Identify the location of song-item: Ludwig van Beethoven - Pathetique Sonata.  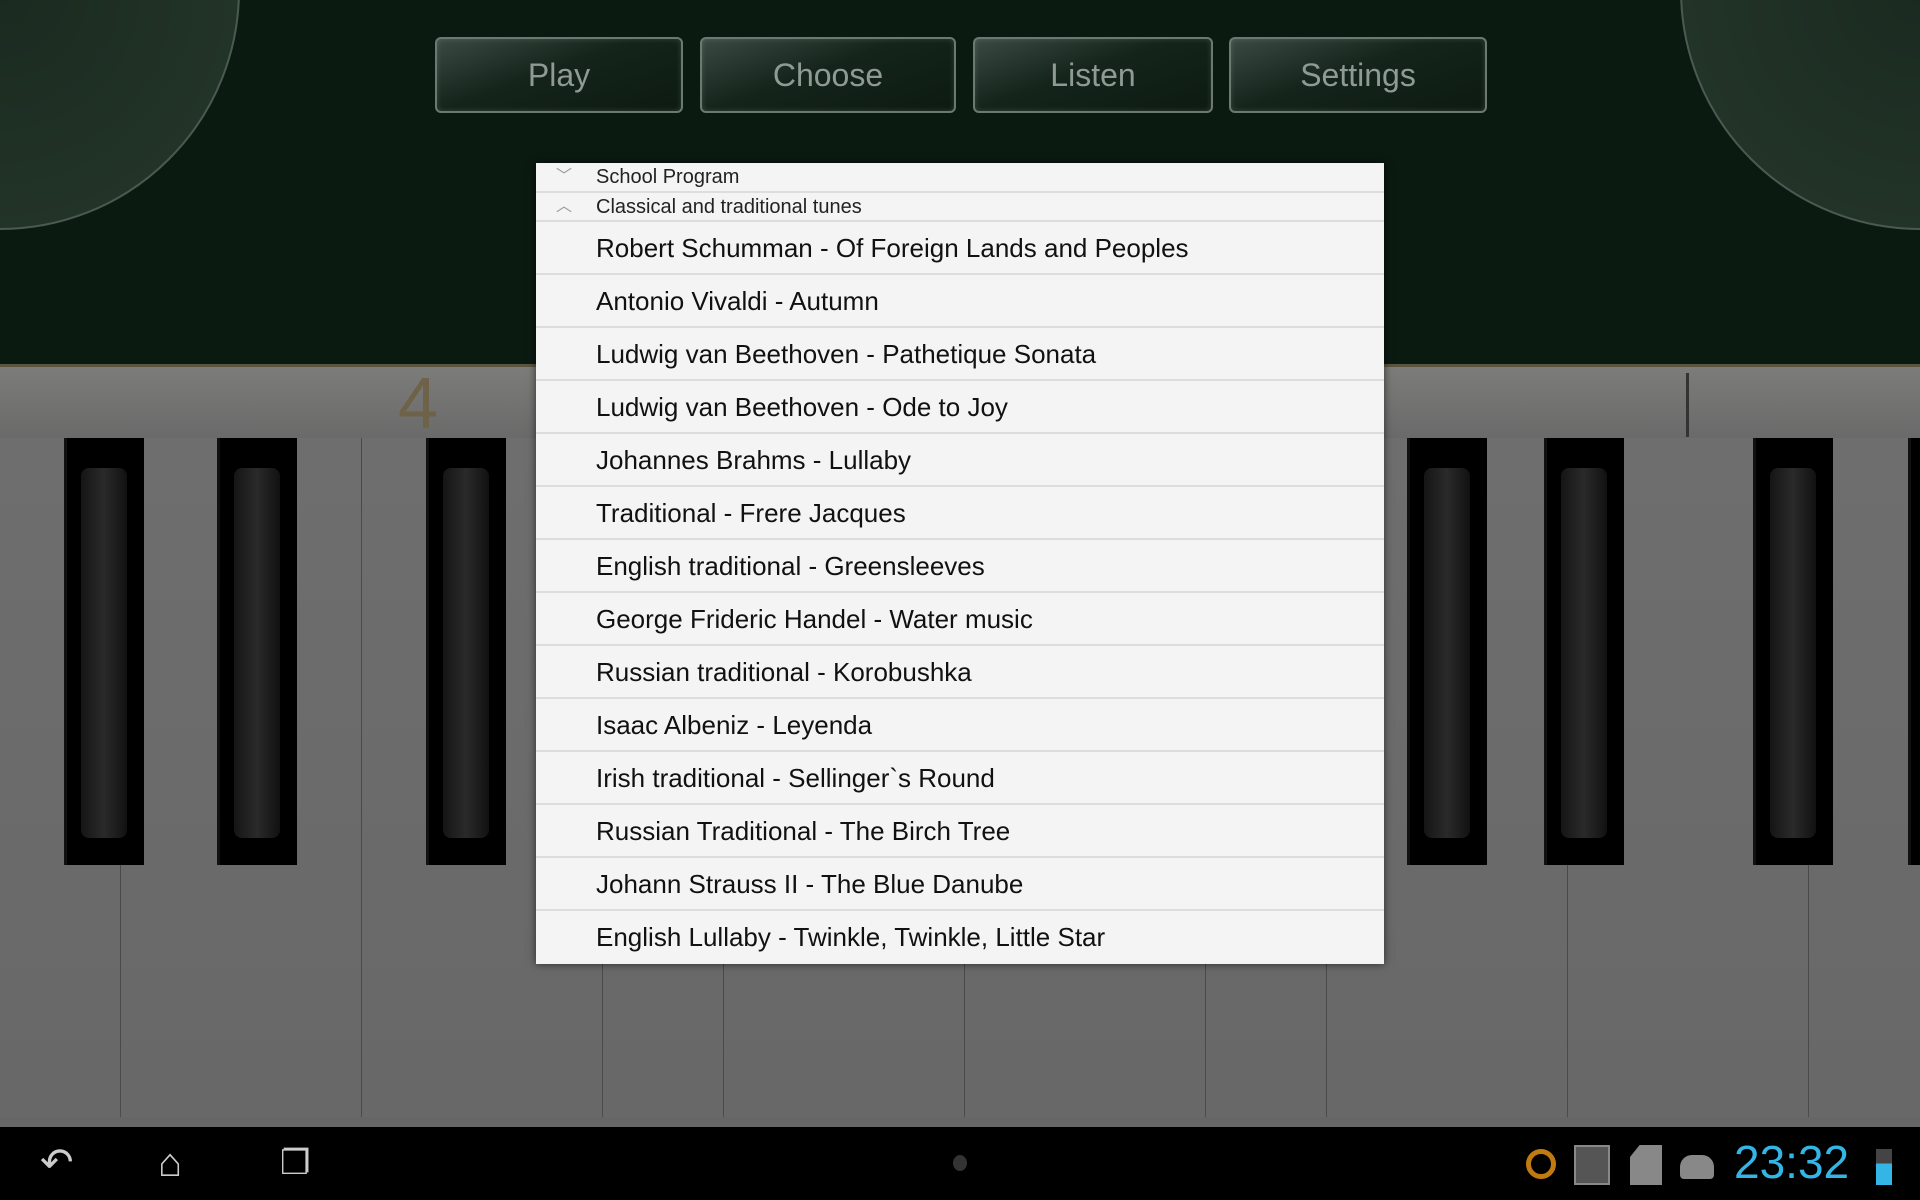
(960, 354).